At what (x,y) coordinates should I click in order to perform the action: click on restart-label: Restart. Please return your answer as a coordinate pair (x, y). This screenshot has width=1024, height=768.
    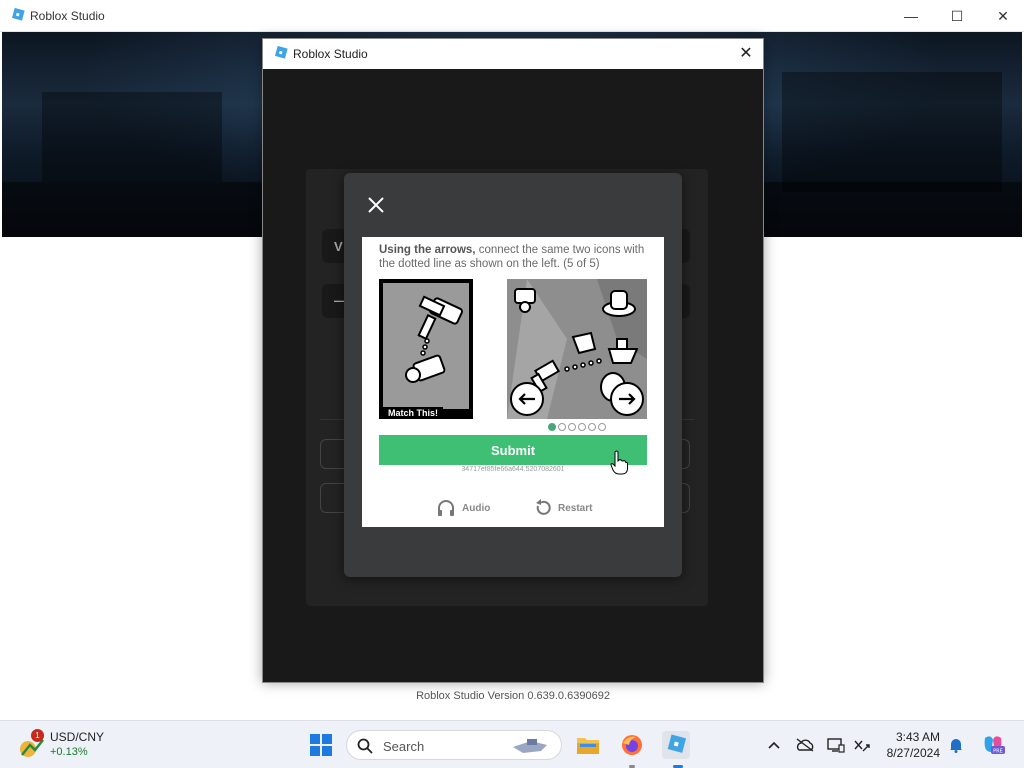
    Looking at the image, I should click on (575, 508).